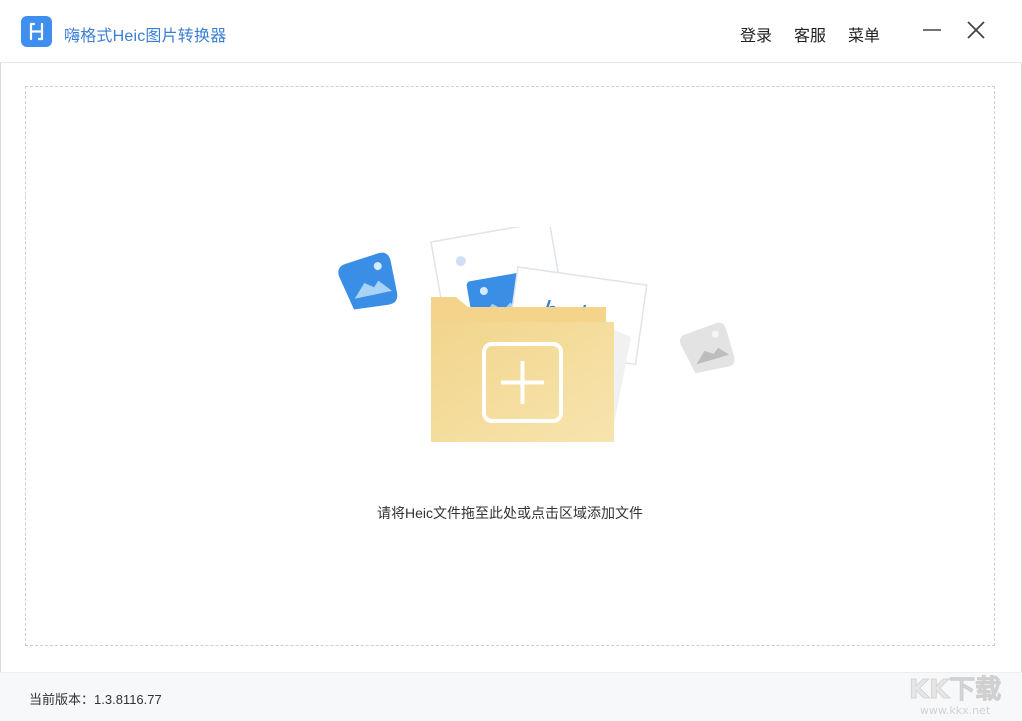 Image resolution: width=1022 pixels, height=721 pixels. Describe the element at coordinates (509, 513) in the screenshot. I see `drop-hint-text: 请将Heic文件拖至此处或点击区域添加文件` at that location.